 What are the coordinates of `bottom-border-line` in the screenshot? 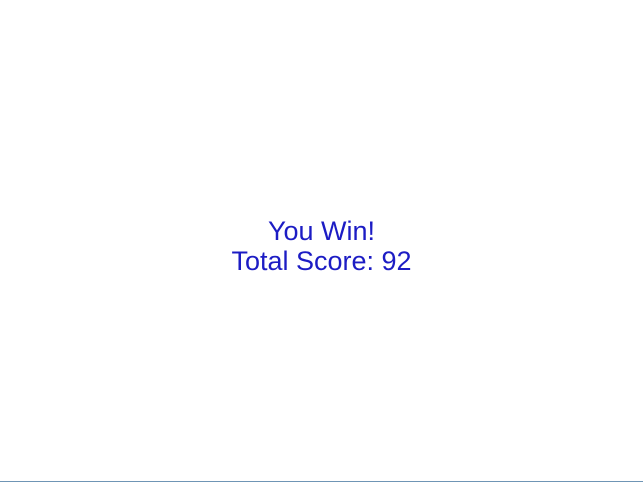 It's located at (321, 481).